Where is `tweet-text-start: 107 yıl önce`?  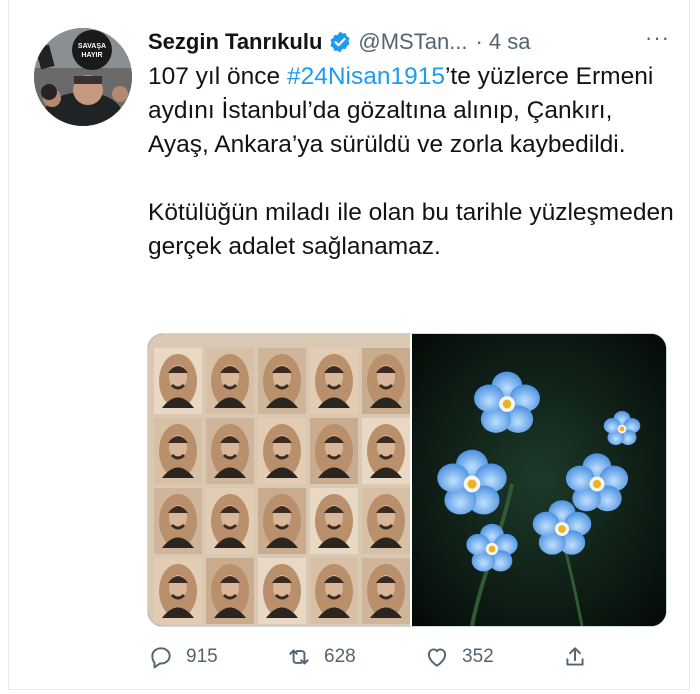 tweet-text-start: 107 yıl önce is located at coordinates (217, 76).